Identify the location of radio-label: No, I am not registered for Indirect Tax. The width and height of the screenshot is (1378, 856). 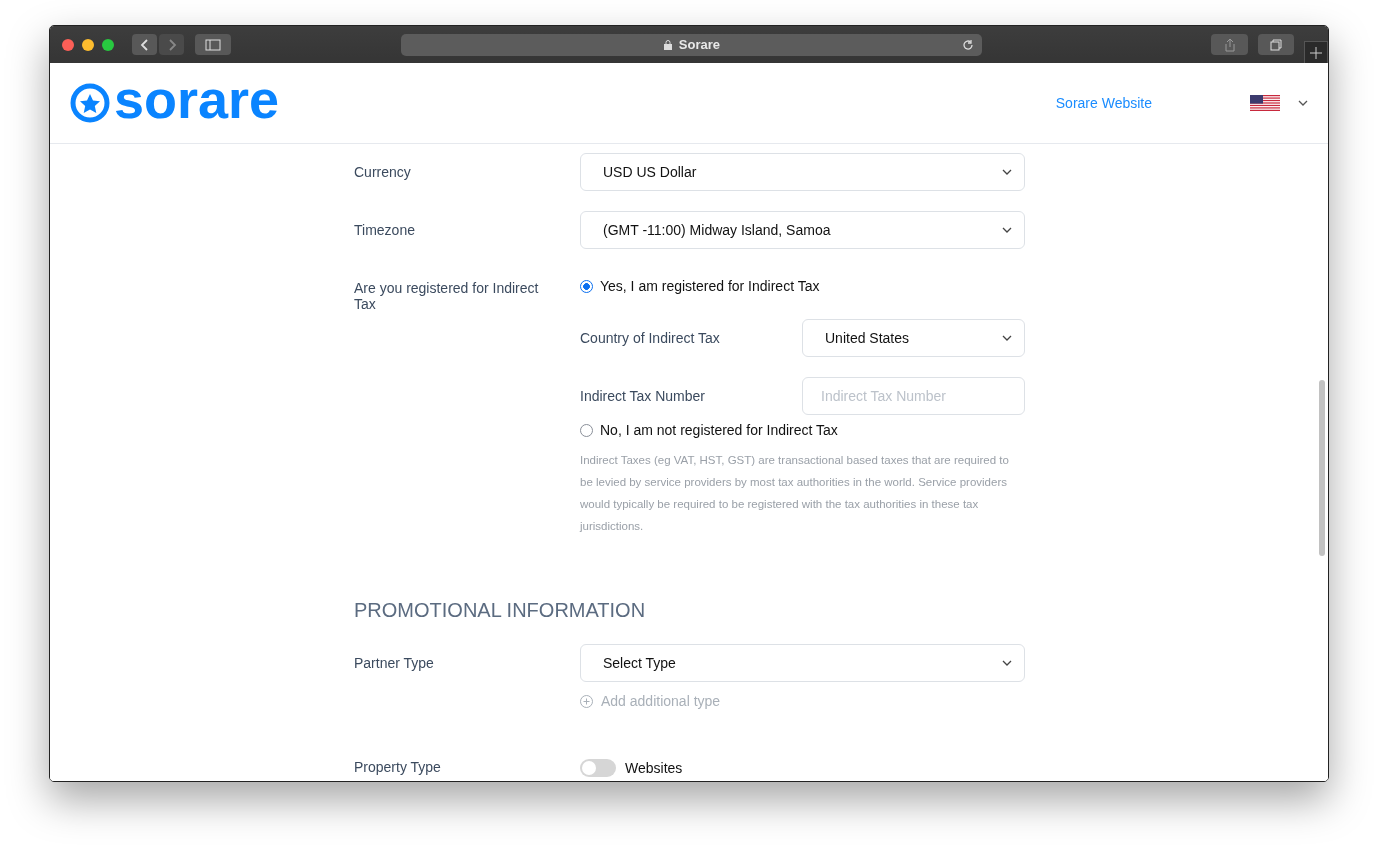
(719, 430).